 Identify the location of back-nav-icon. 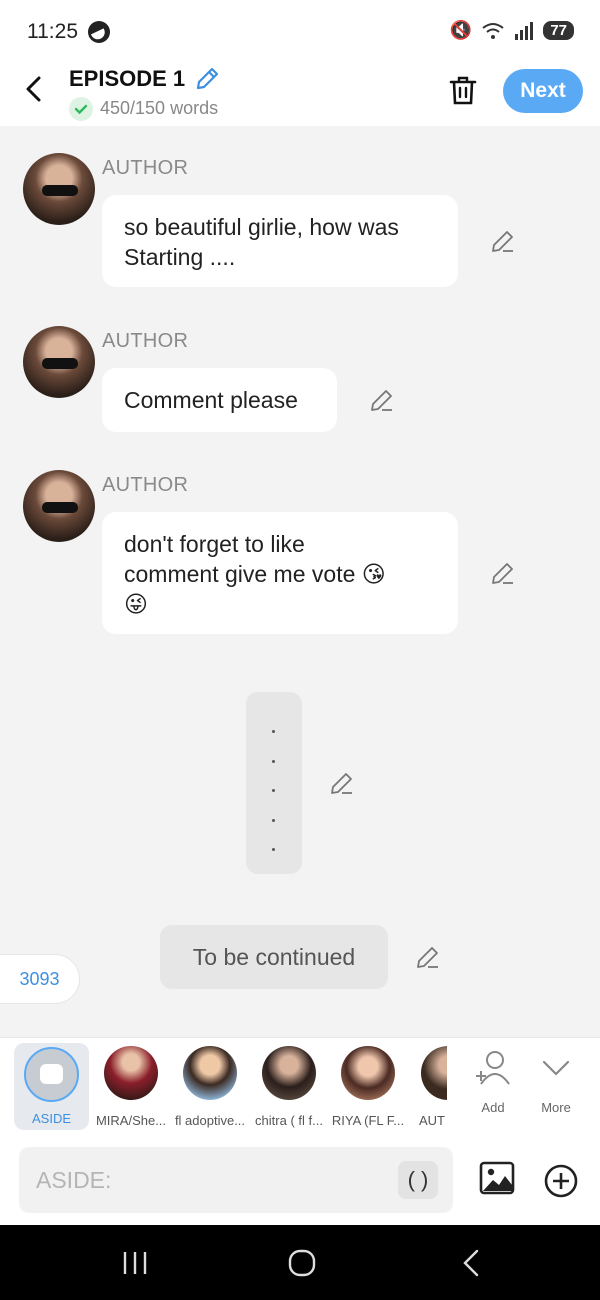
(471, 1263).